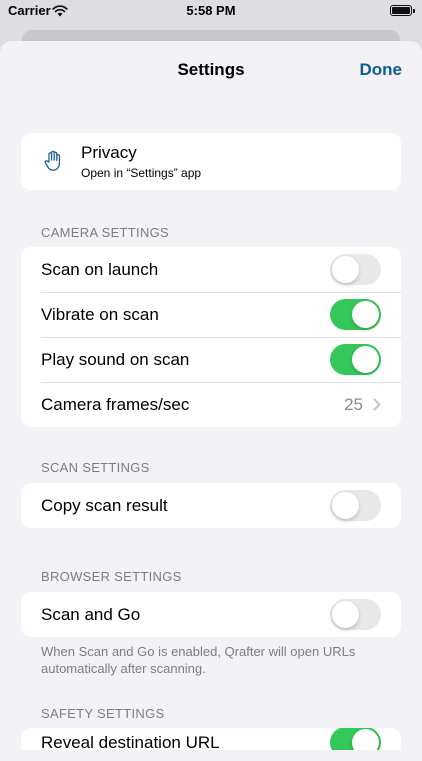 The width and height of the screenshot is (422, 761). Describe the element at coordinates (111, 576) in the screenshot. I see `browser-settings-header: BROWSER SETTINGS` at that location.